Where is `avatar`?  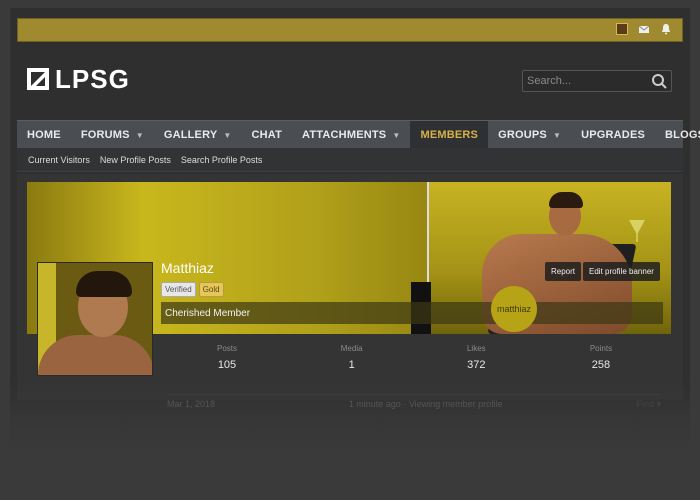 avatar is located at coordinates (95, 319).